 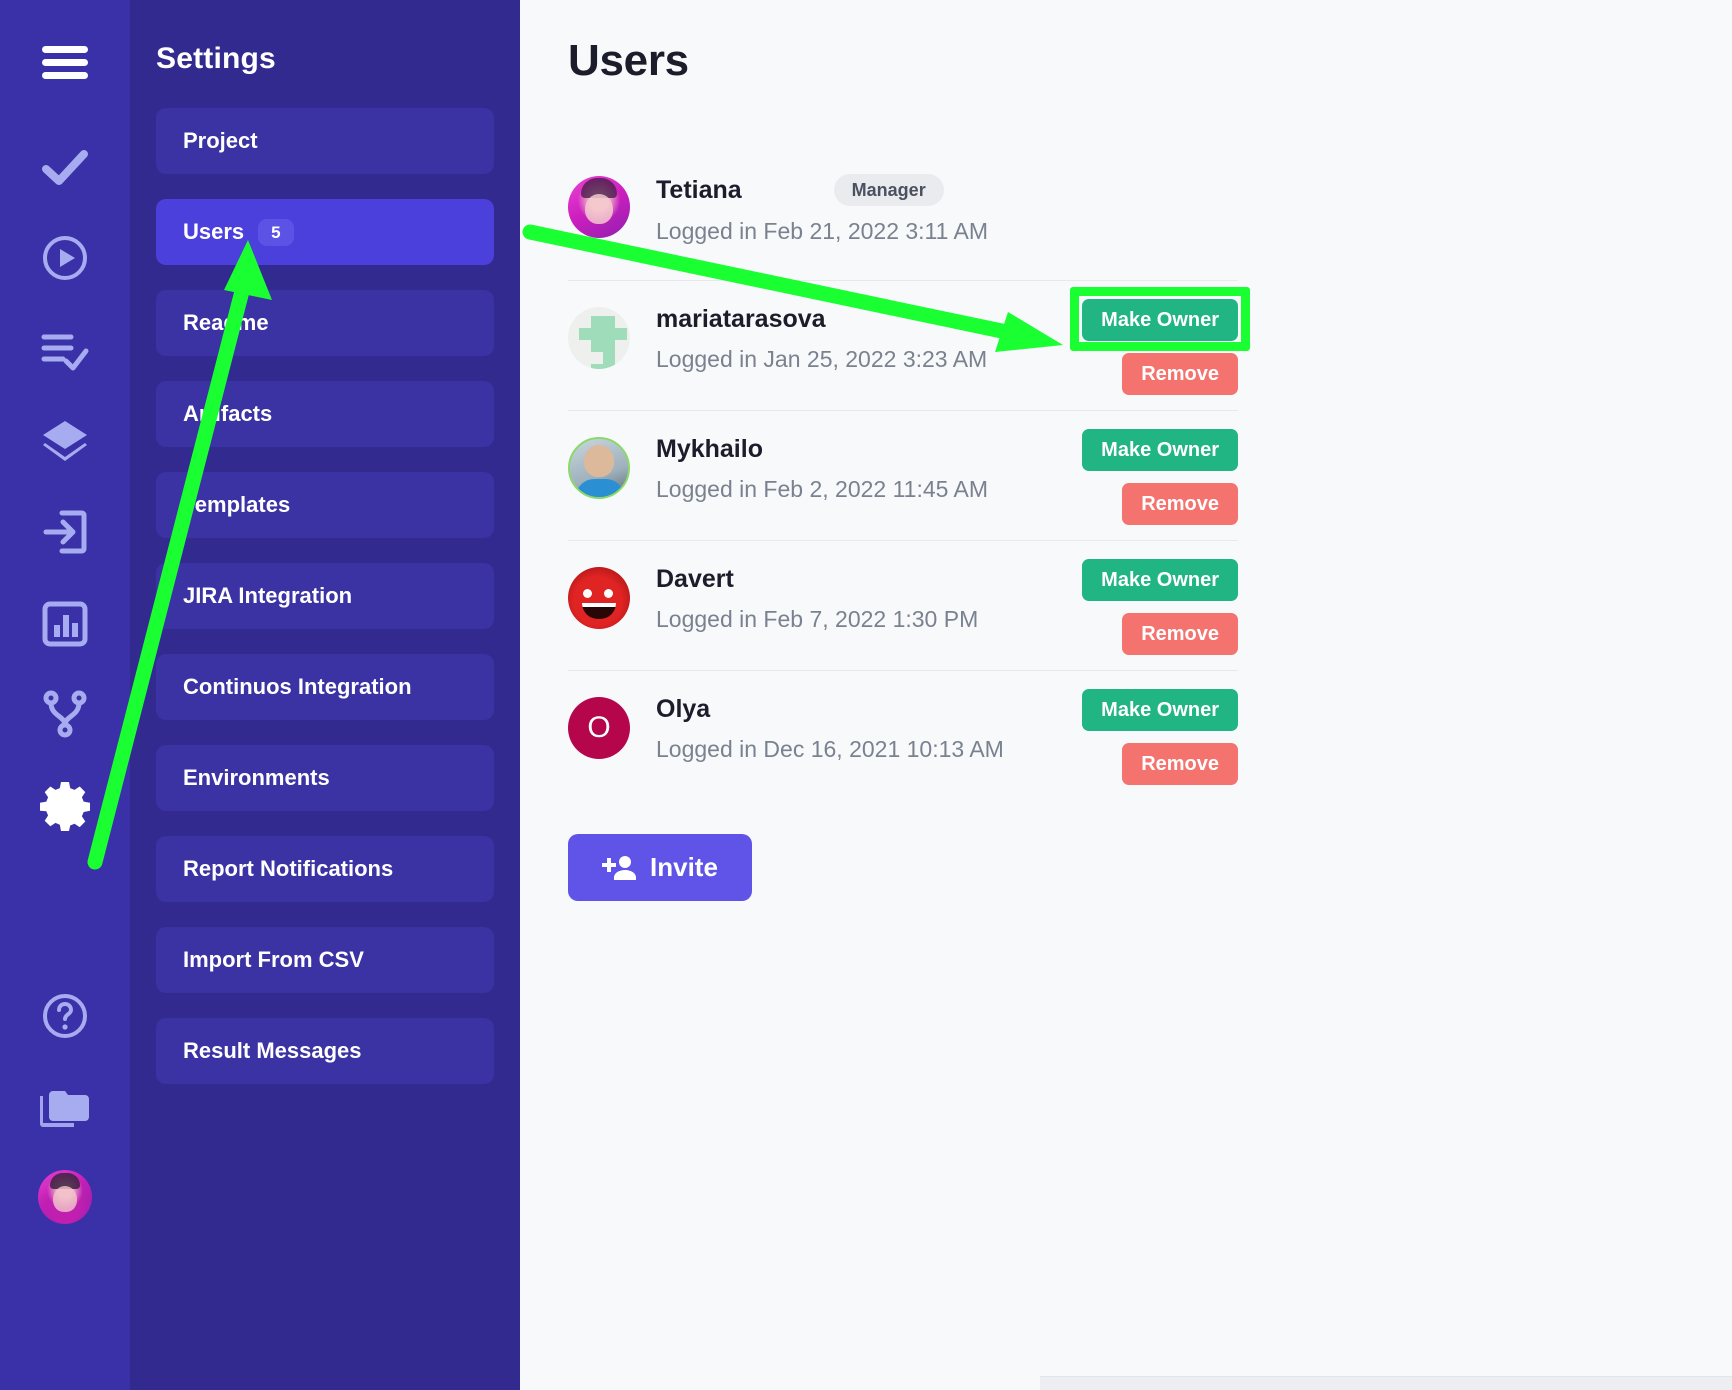 What do you see at coordinates (297, 686) in the screenshot?
I see `sidebar-item-label: Continuos Integration` at bounding box center [297, 686].